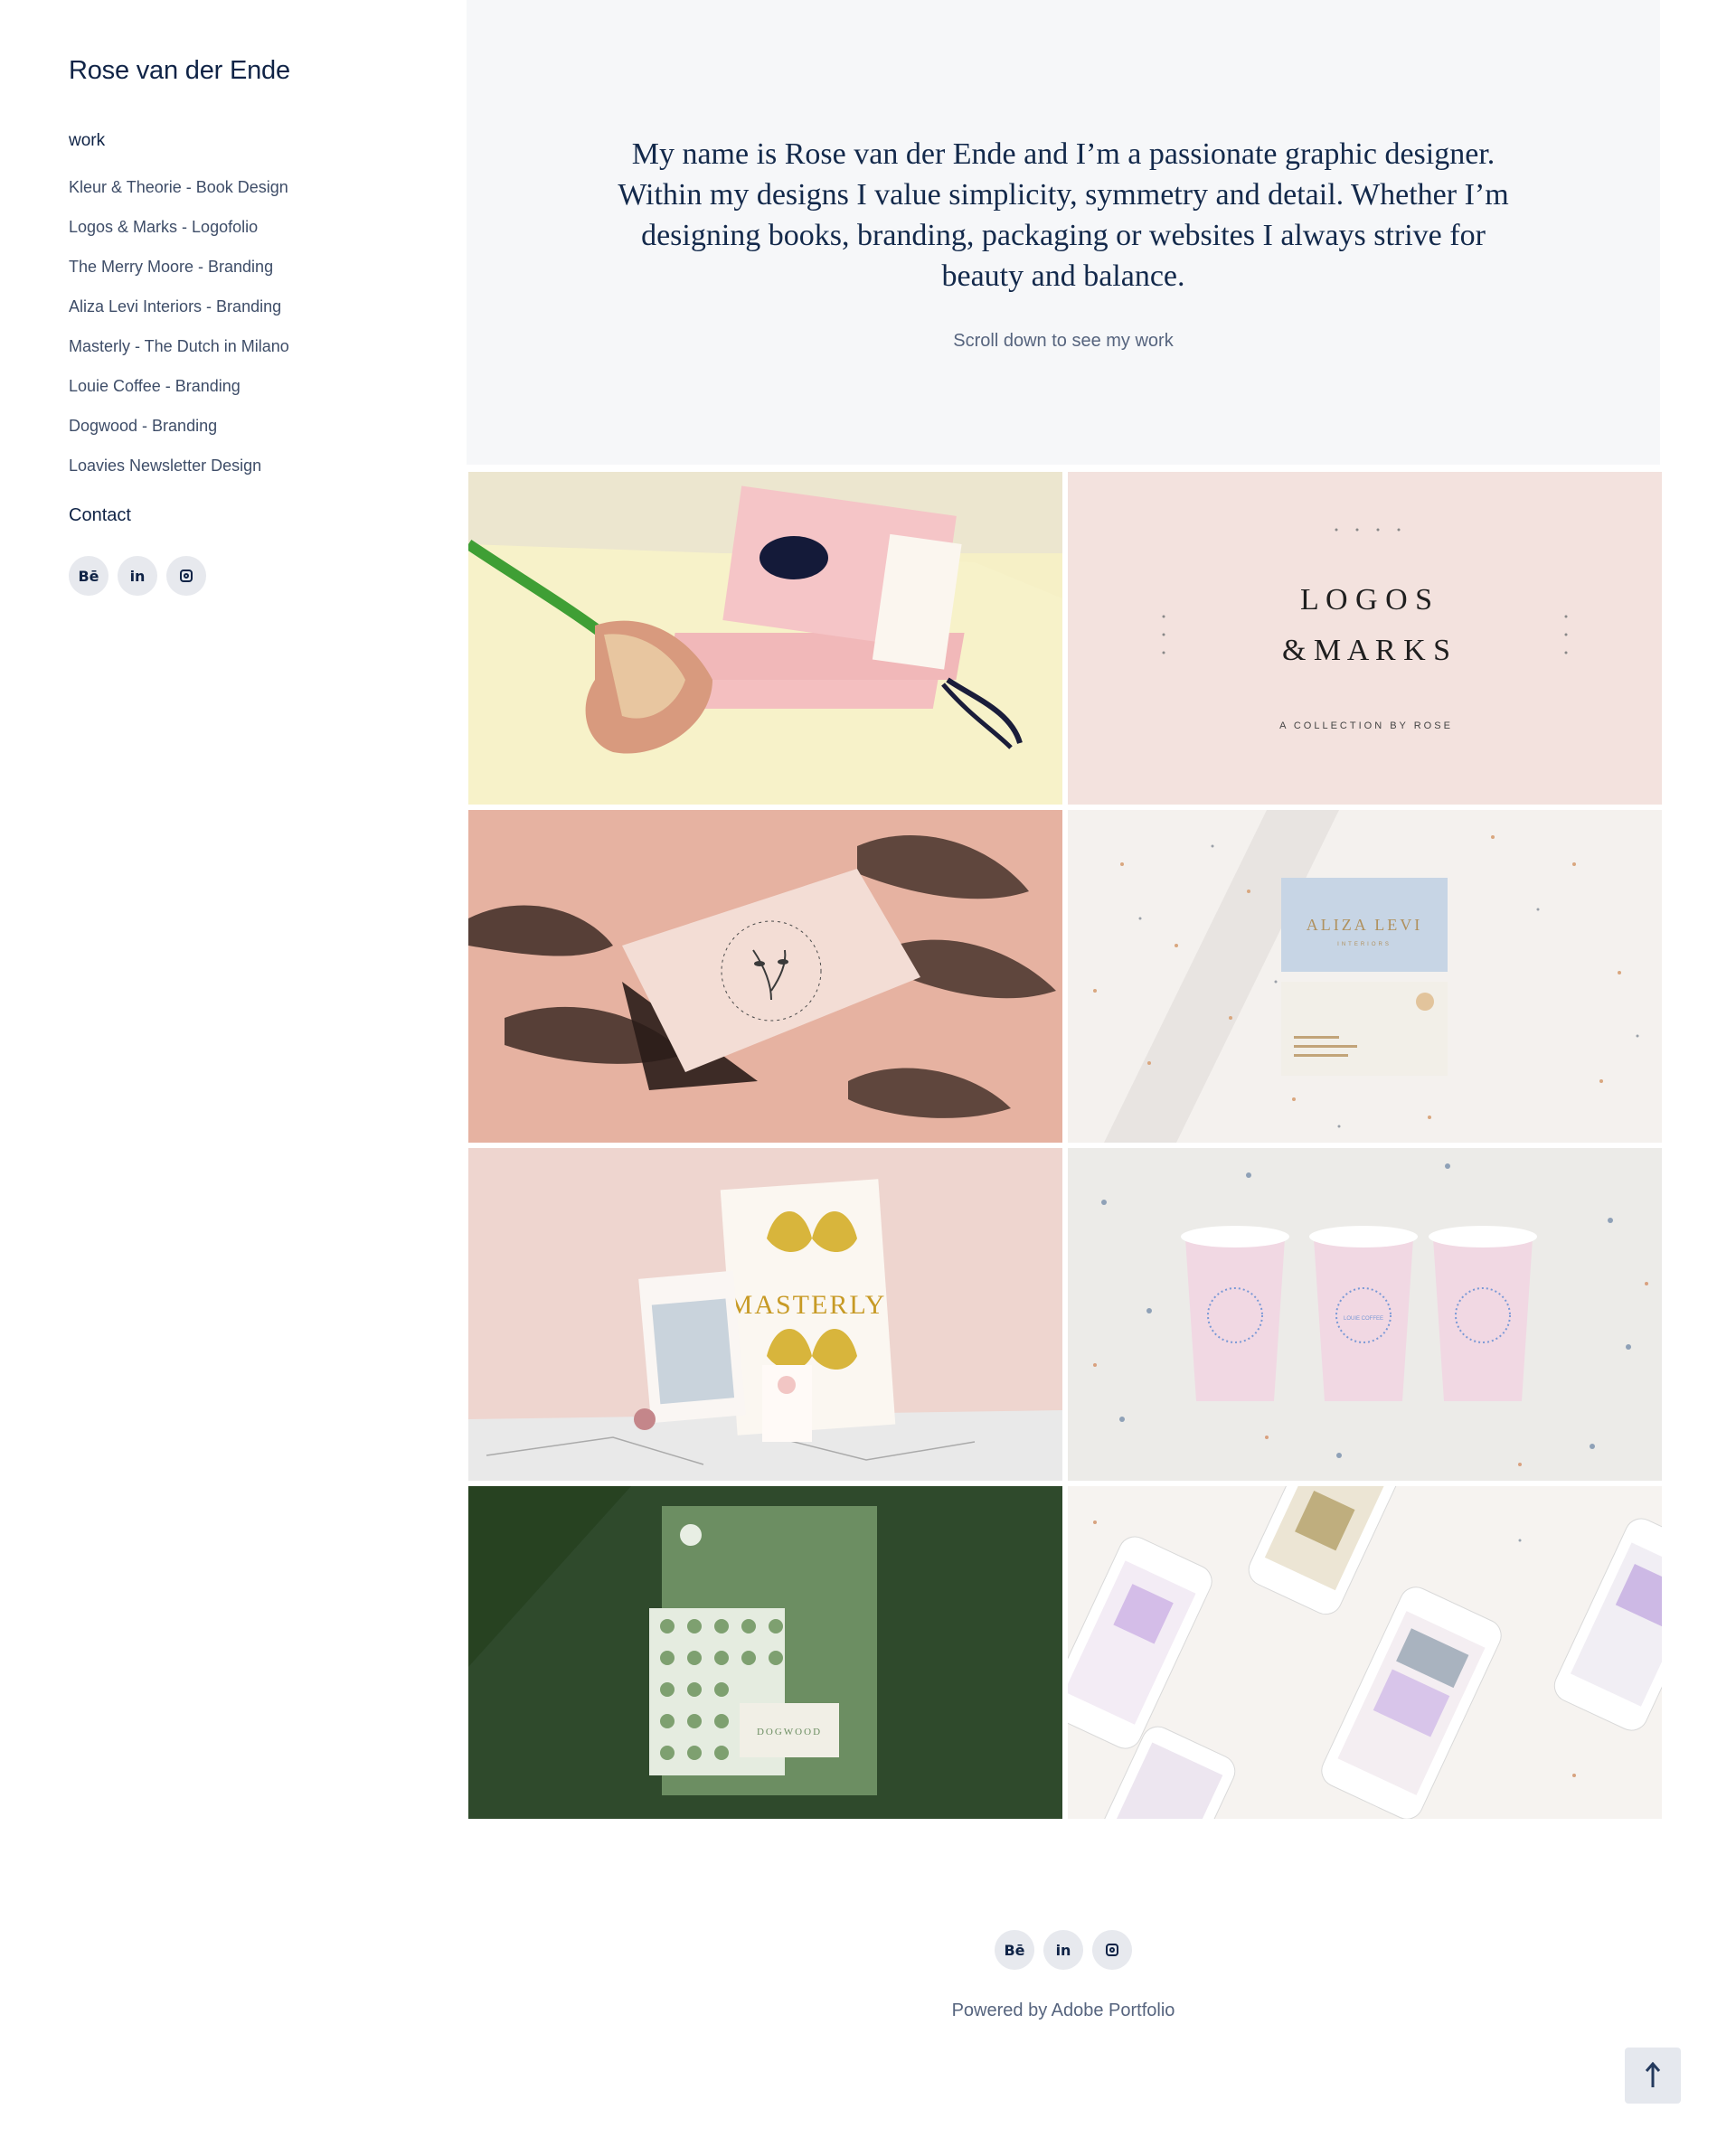 Image resolution: width=1736 pixels, height=2156 pixels. I want to click on project-tile-loavies, so click(1365, 1652).